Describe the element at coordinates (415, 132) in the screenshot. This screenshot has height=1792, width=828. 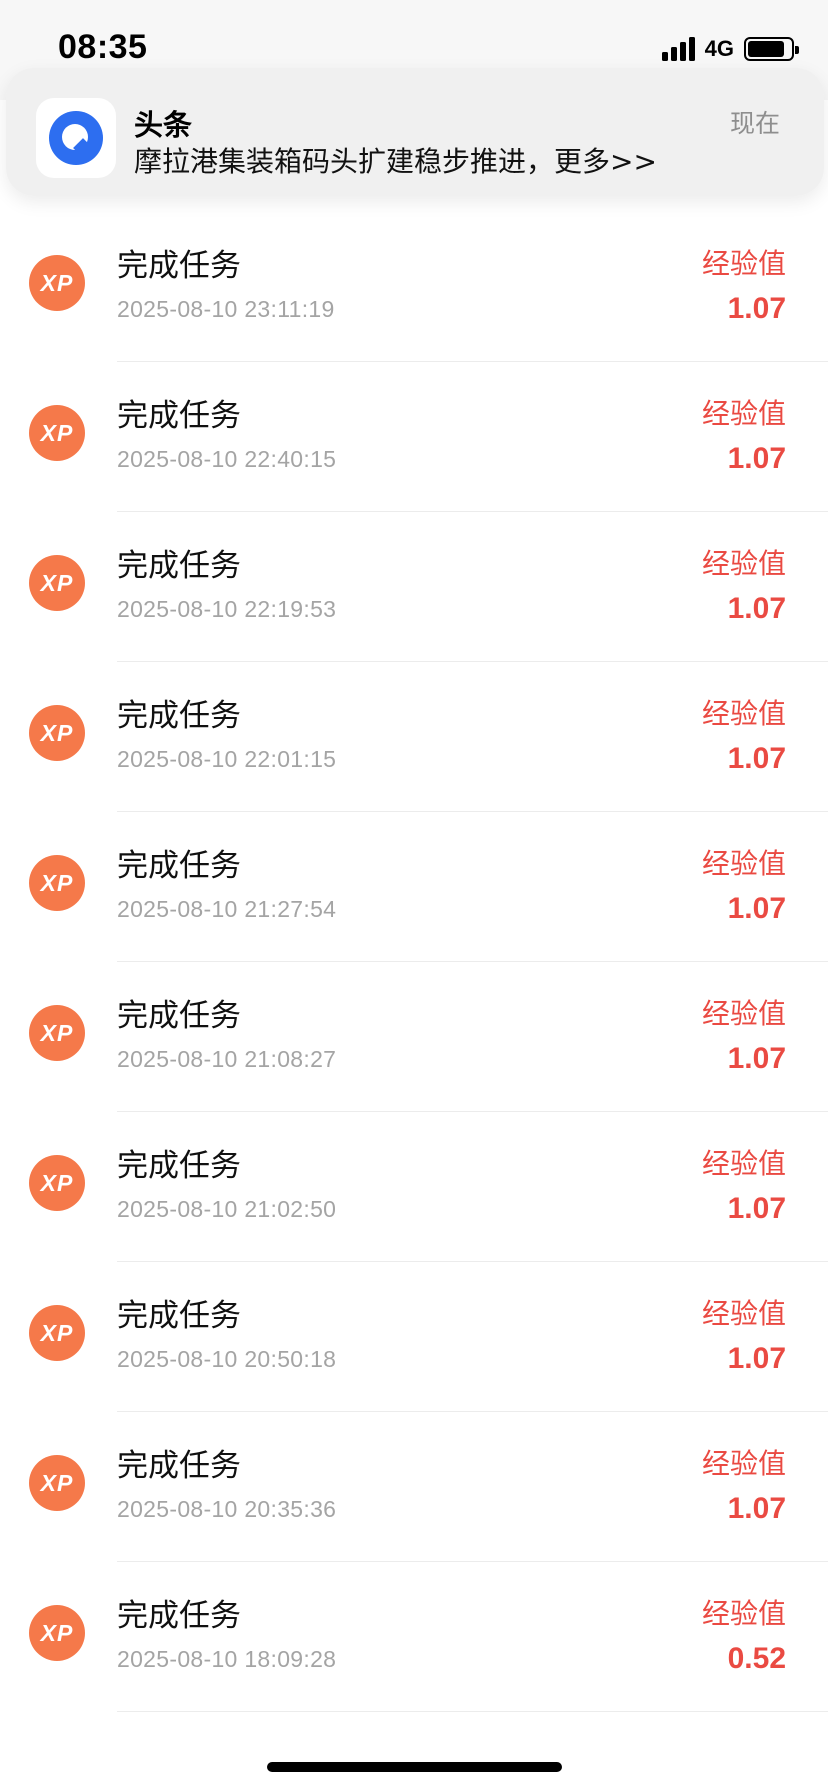
I see `notification-banner: 头条 现在 摩拉港集装箱码头扩建稳步推进，更多>>` at that location.